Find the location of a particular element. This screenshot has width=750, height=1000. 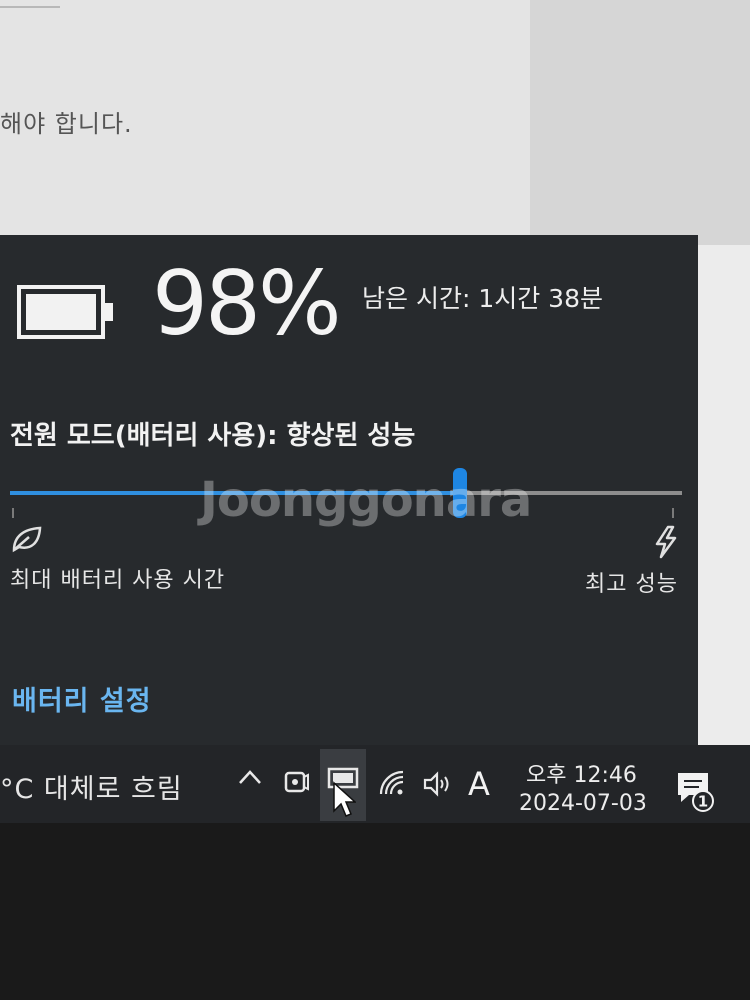

leaf-icon is located at coordinates (27, 539).